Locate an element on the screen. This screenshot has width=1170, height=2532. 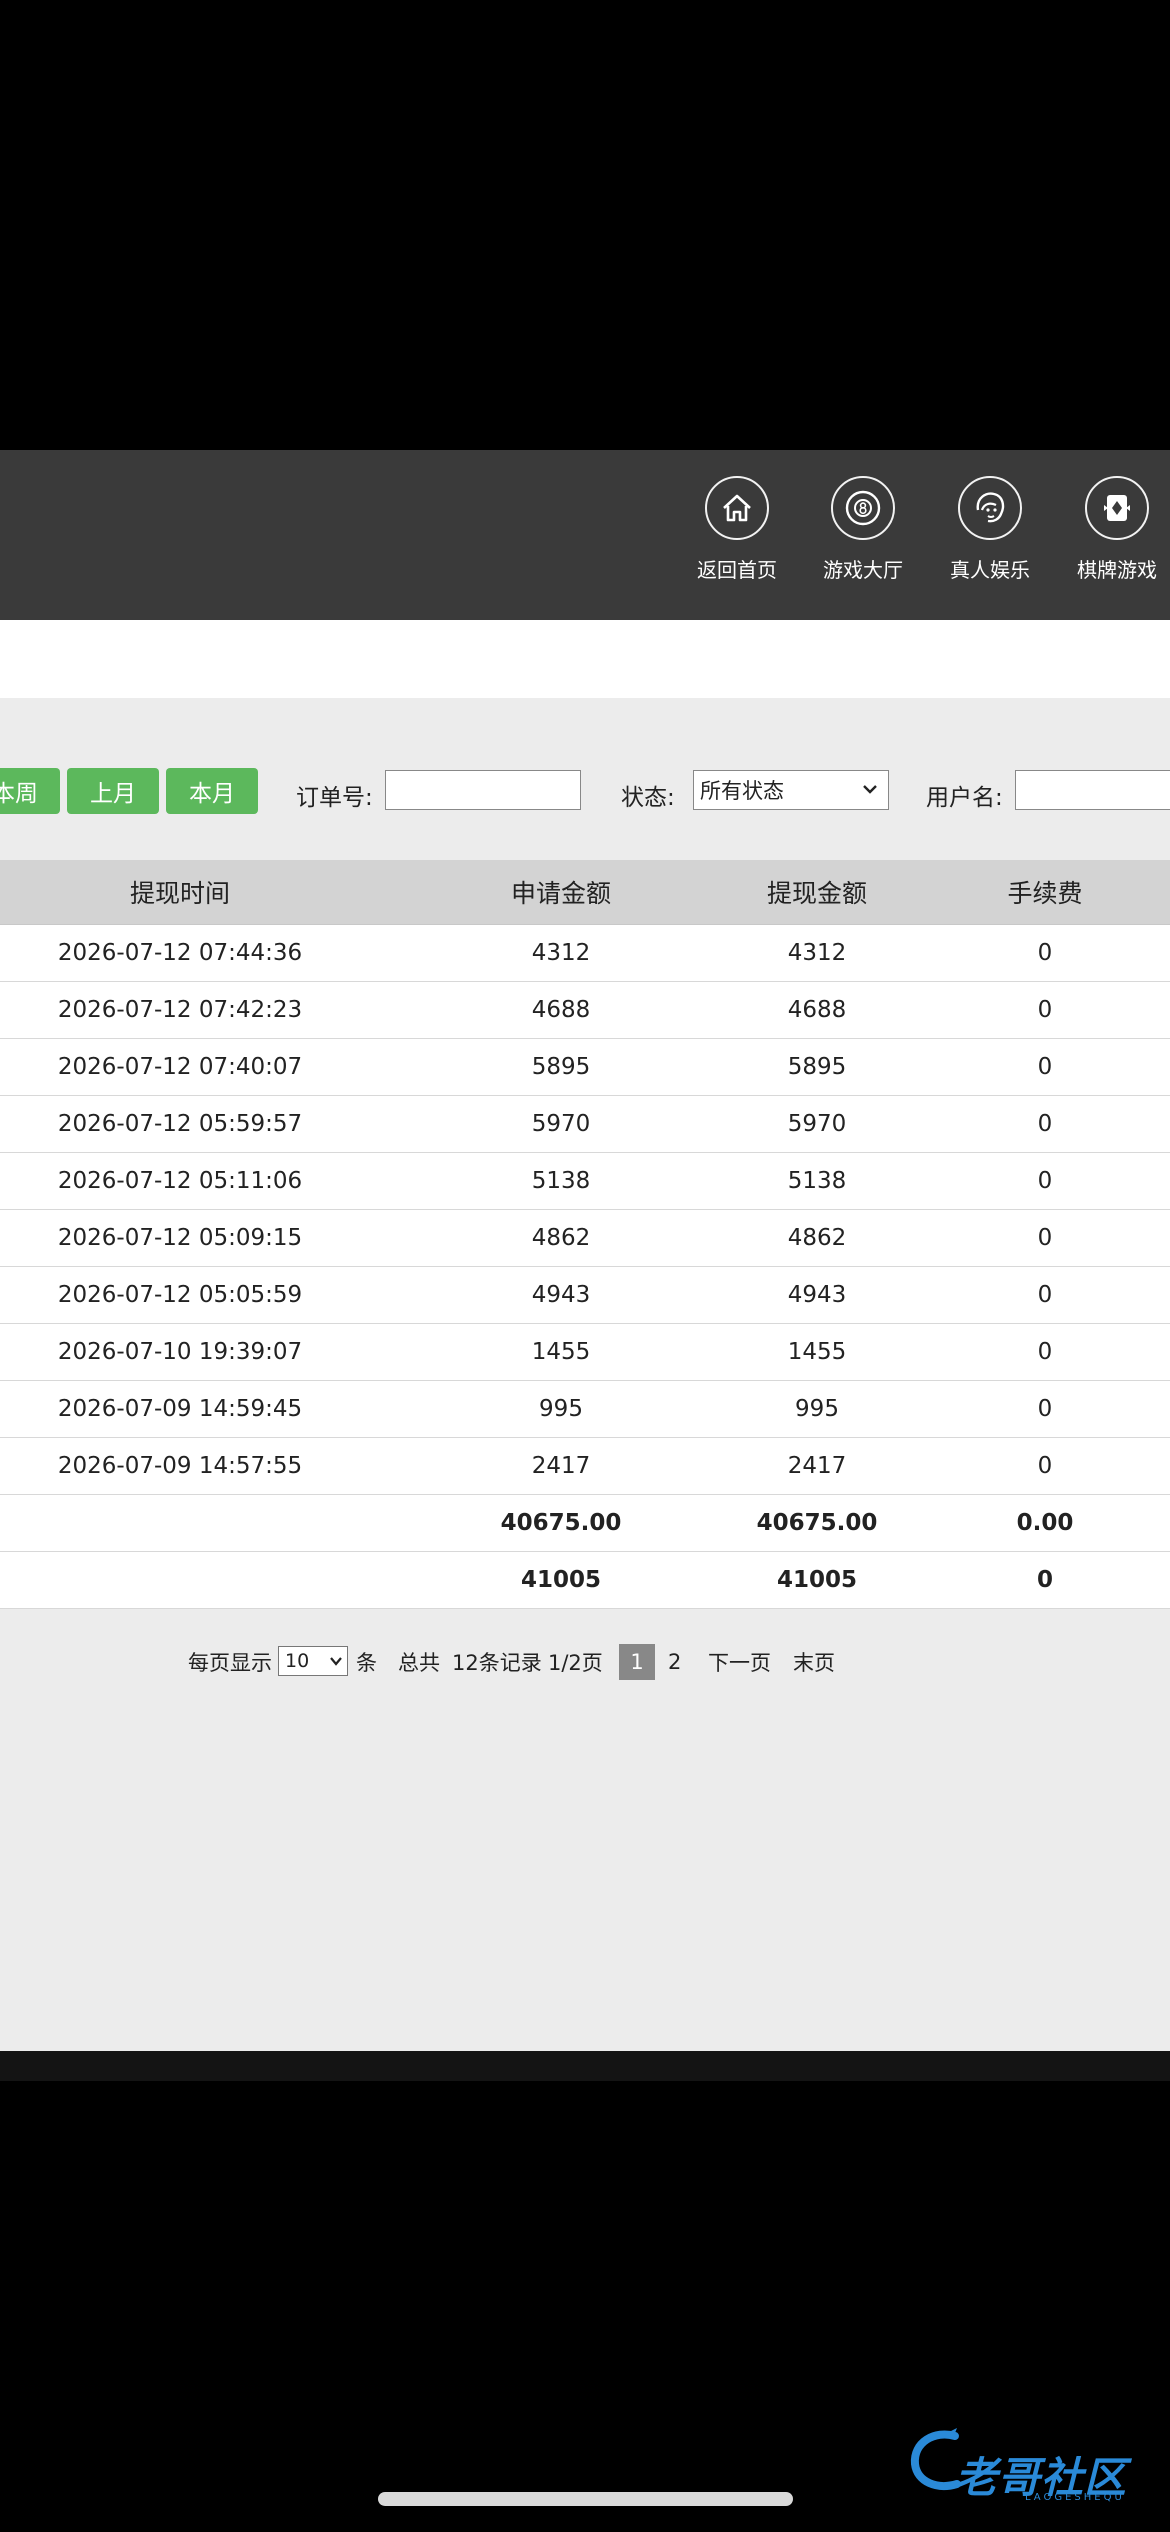
status-select: 所有状态 is located at coordinates (791, 790).